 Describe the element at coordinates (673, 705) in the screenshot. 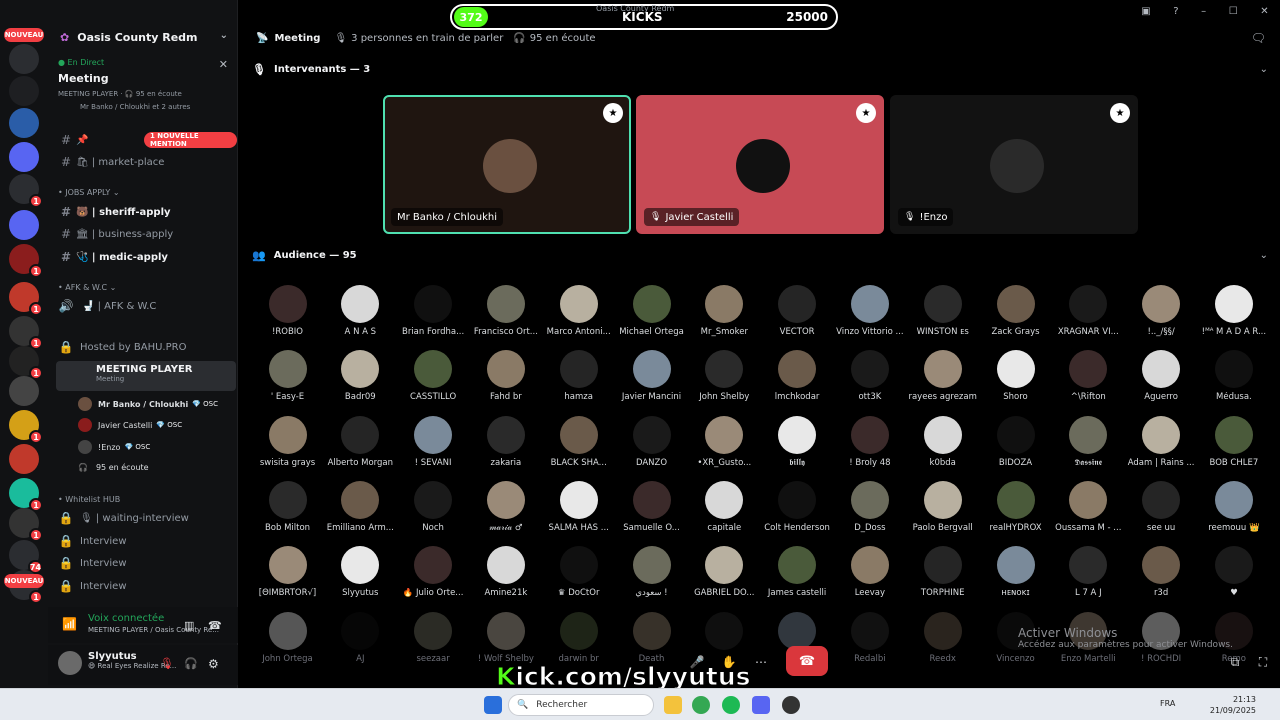

I see `file-explorer-icon` at that location.